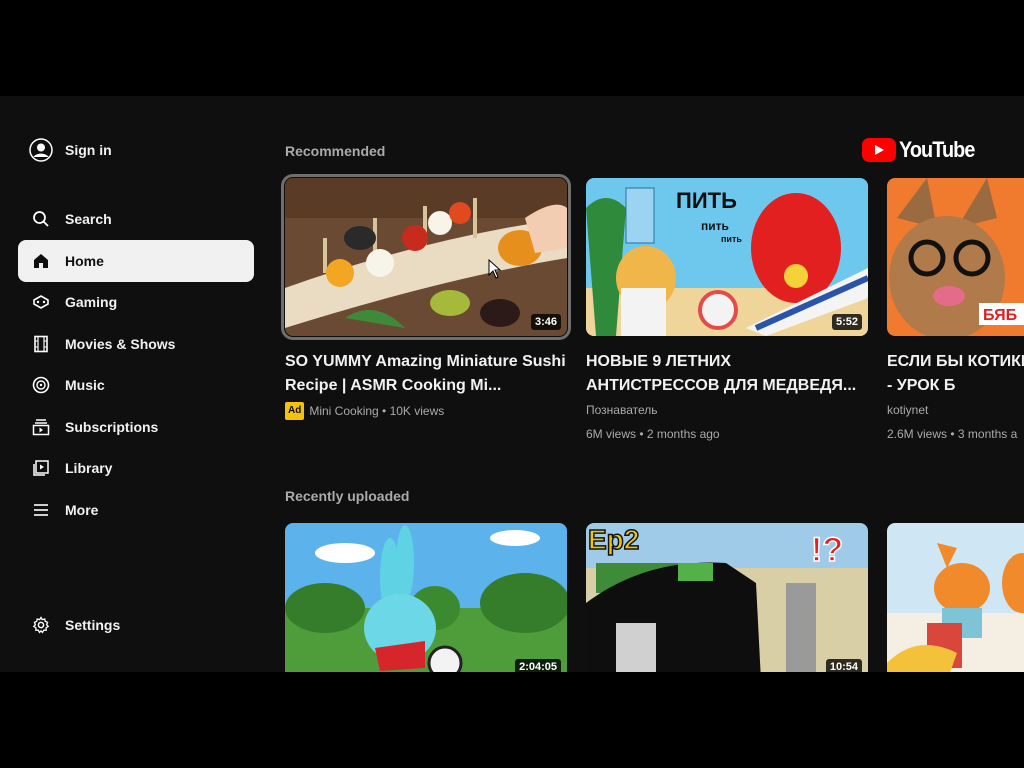  Describe the element at coordinates (85, 385) in the screenshot. I see `sidebar-item-label: Music` at that location.